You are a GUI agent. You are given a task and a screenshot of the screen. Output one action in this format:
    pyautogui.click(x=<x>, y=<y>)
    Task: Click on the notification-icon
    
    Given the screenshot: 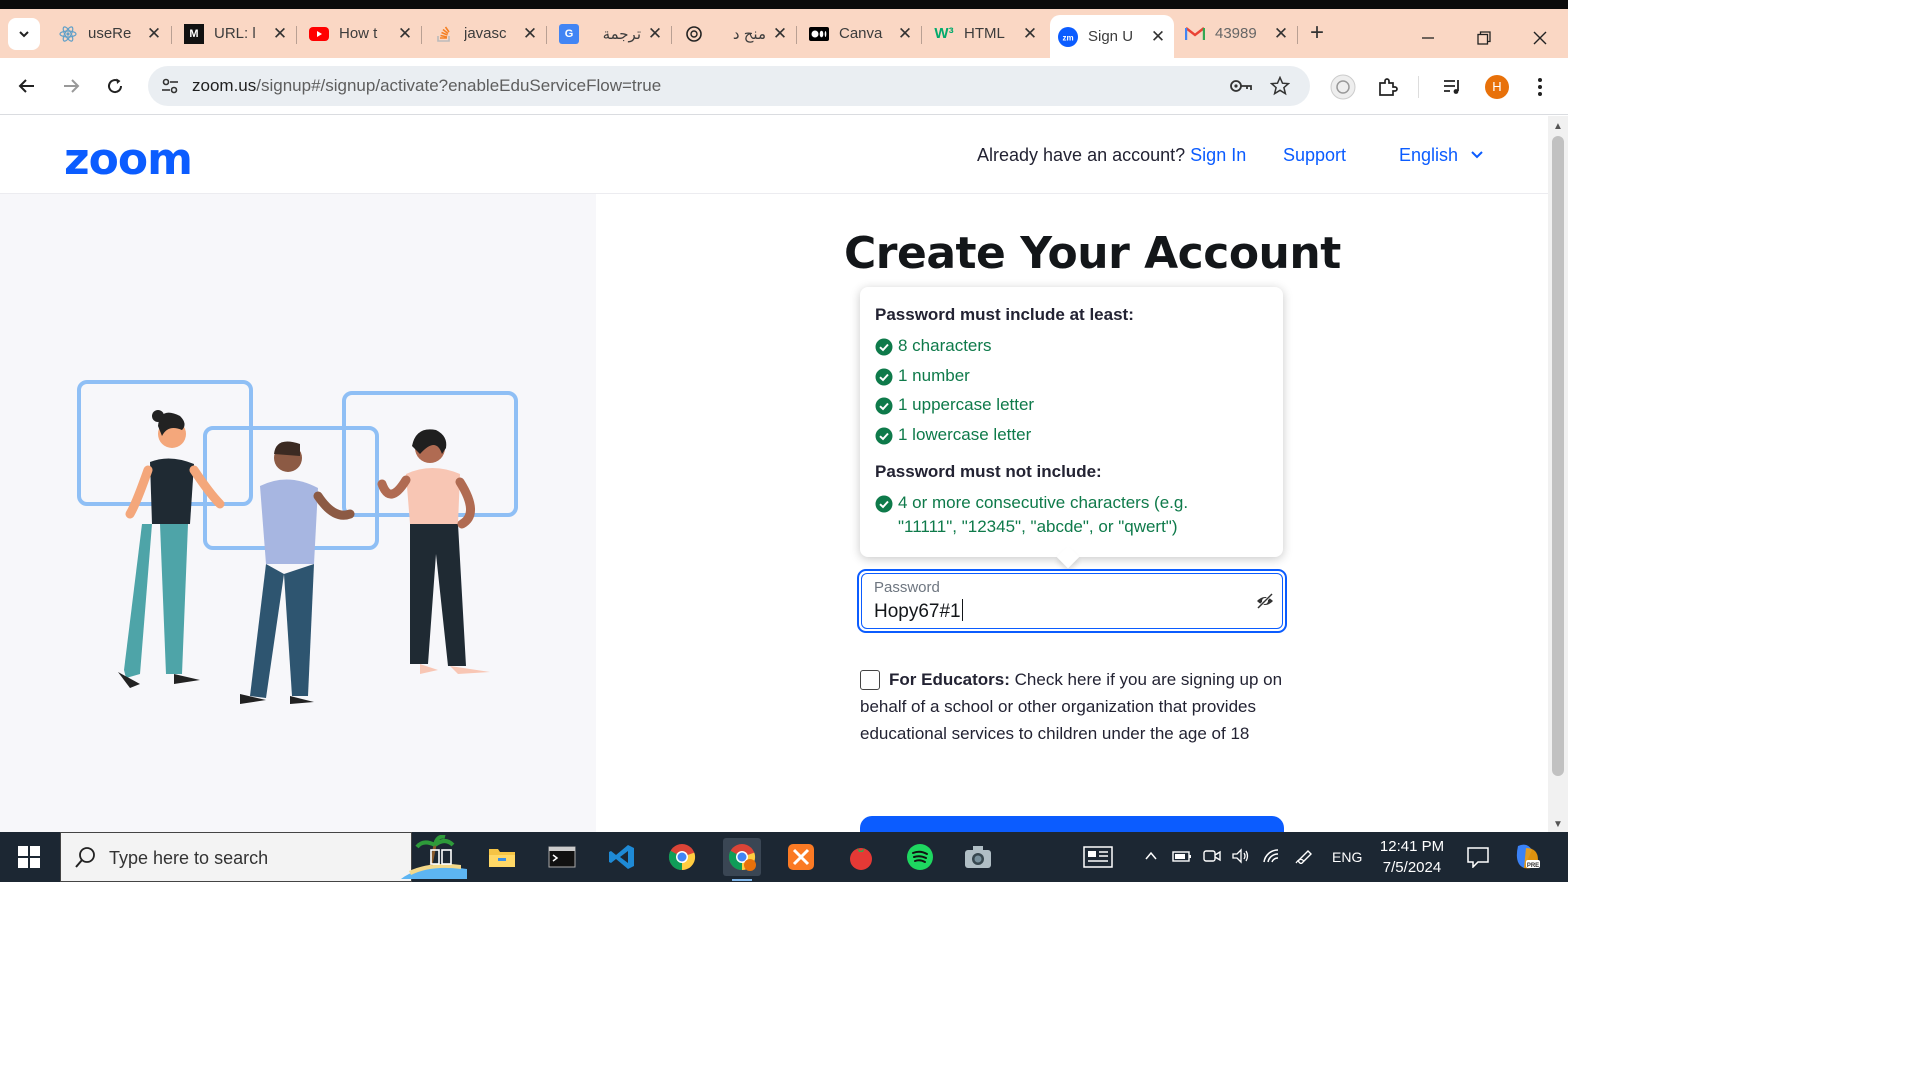 What is the action you would take?
    pyautogui.click(x=1478, y=858)
    